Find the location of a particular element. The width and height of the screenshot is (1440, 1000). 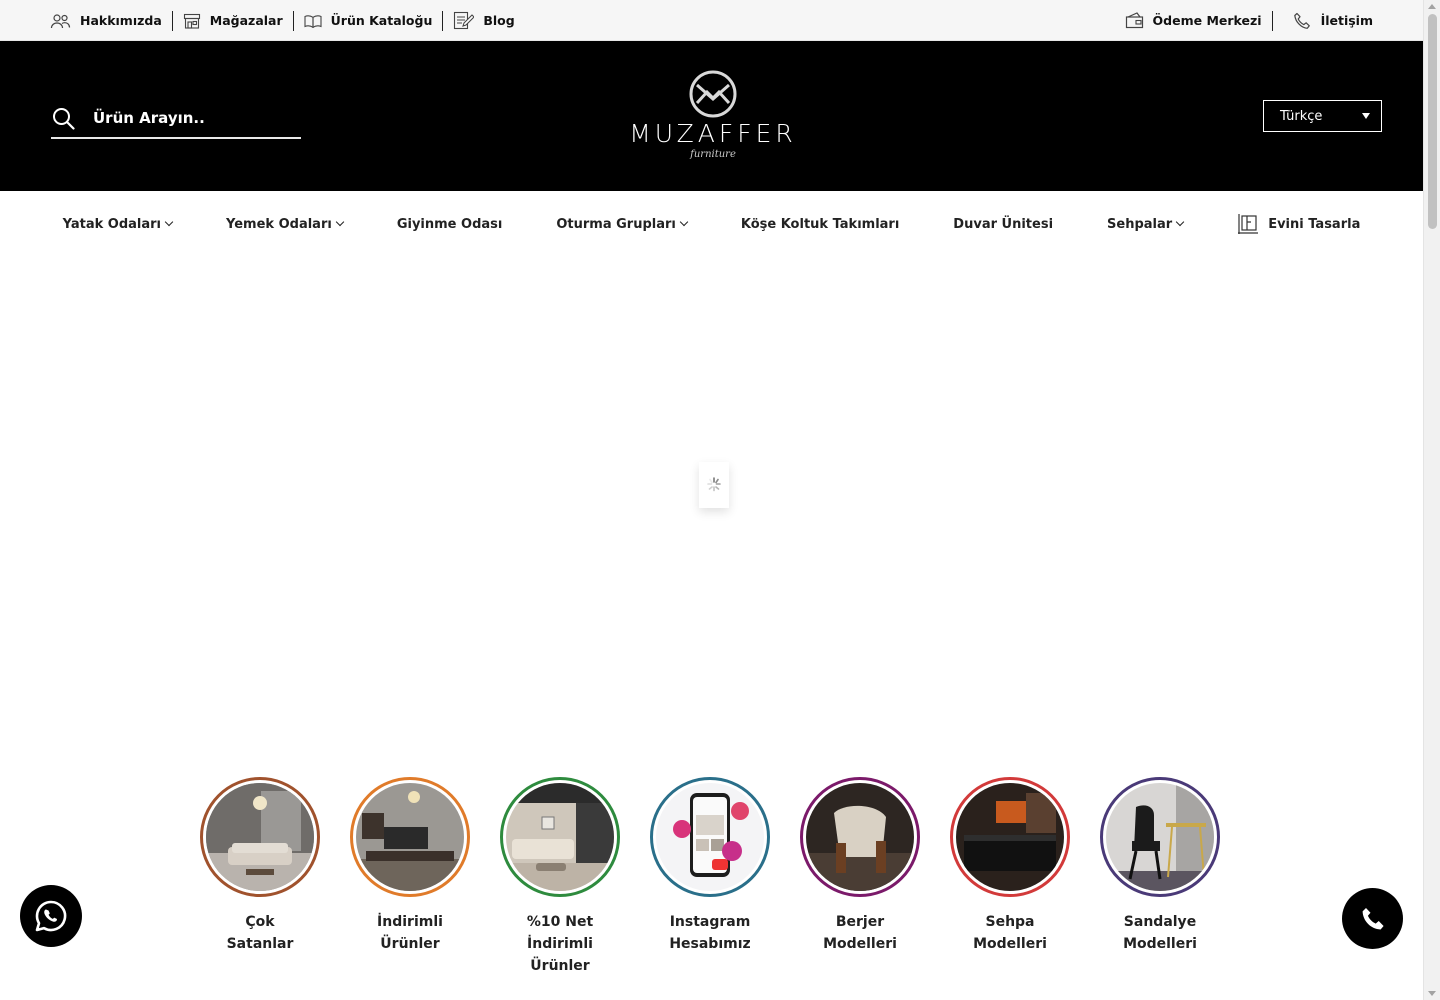

story-best-sellers: Çok Satanlar is located at coordinates (260, 877).